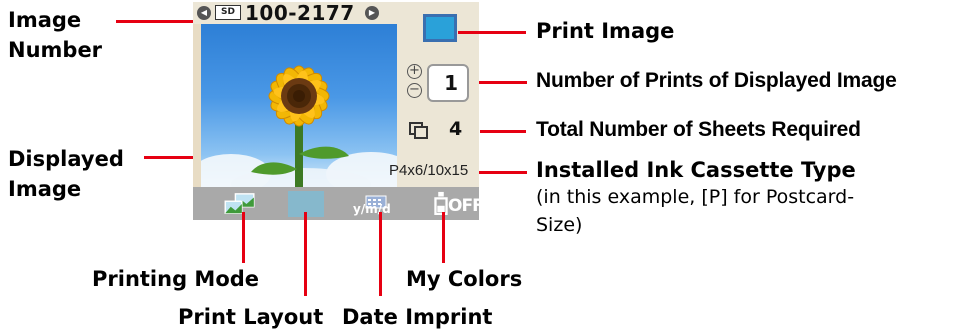 This screenshot has height=334, width=954. What do you see at coordinates (305, 254) in the screenshot?
I see `leader-print-layout` at bounding box center [305, 254].